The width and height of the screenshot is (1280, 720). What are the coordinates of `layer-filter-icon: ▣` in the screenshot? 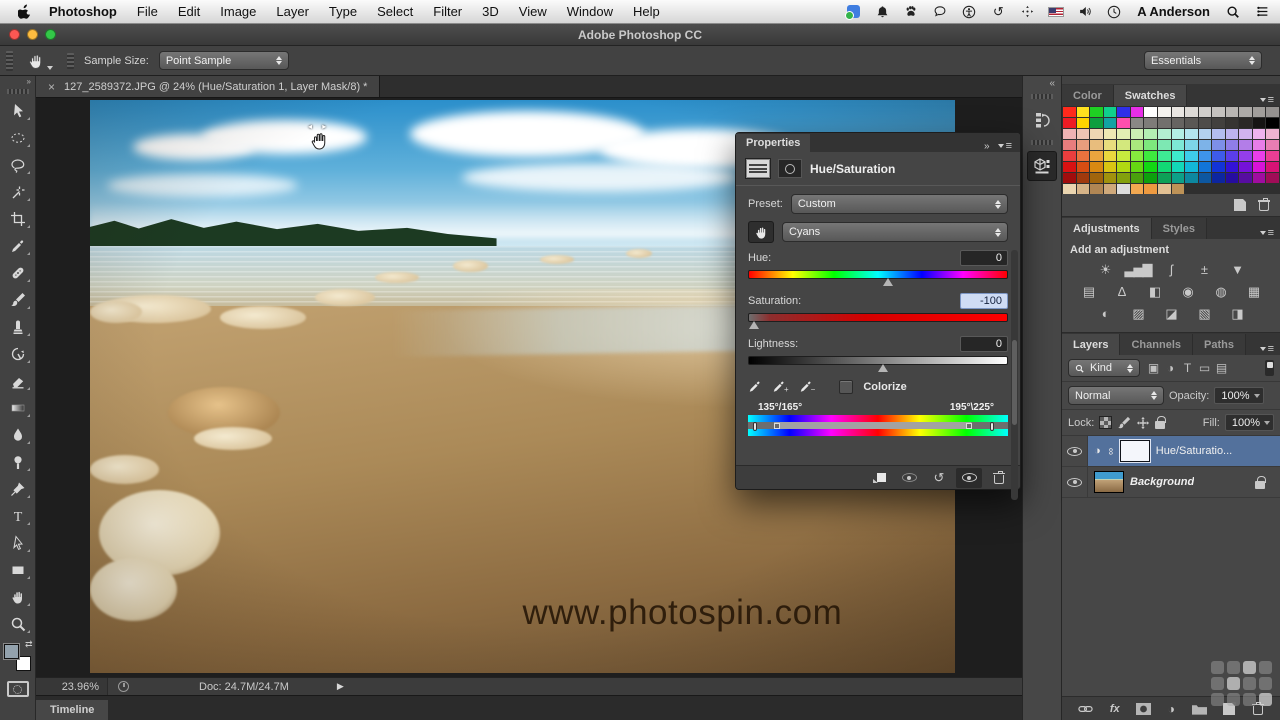 It's located at (1153, 368).